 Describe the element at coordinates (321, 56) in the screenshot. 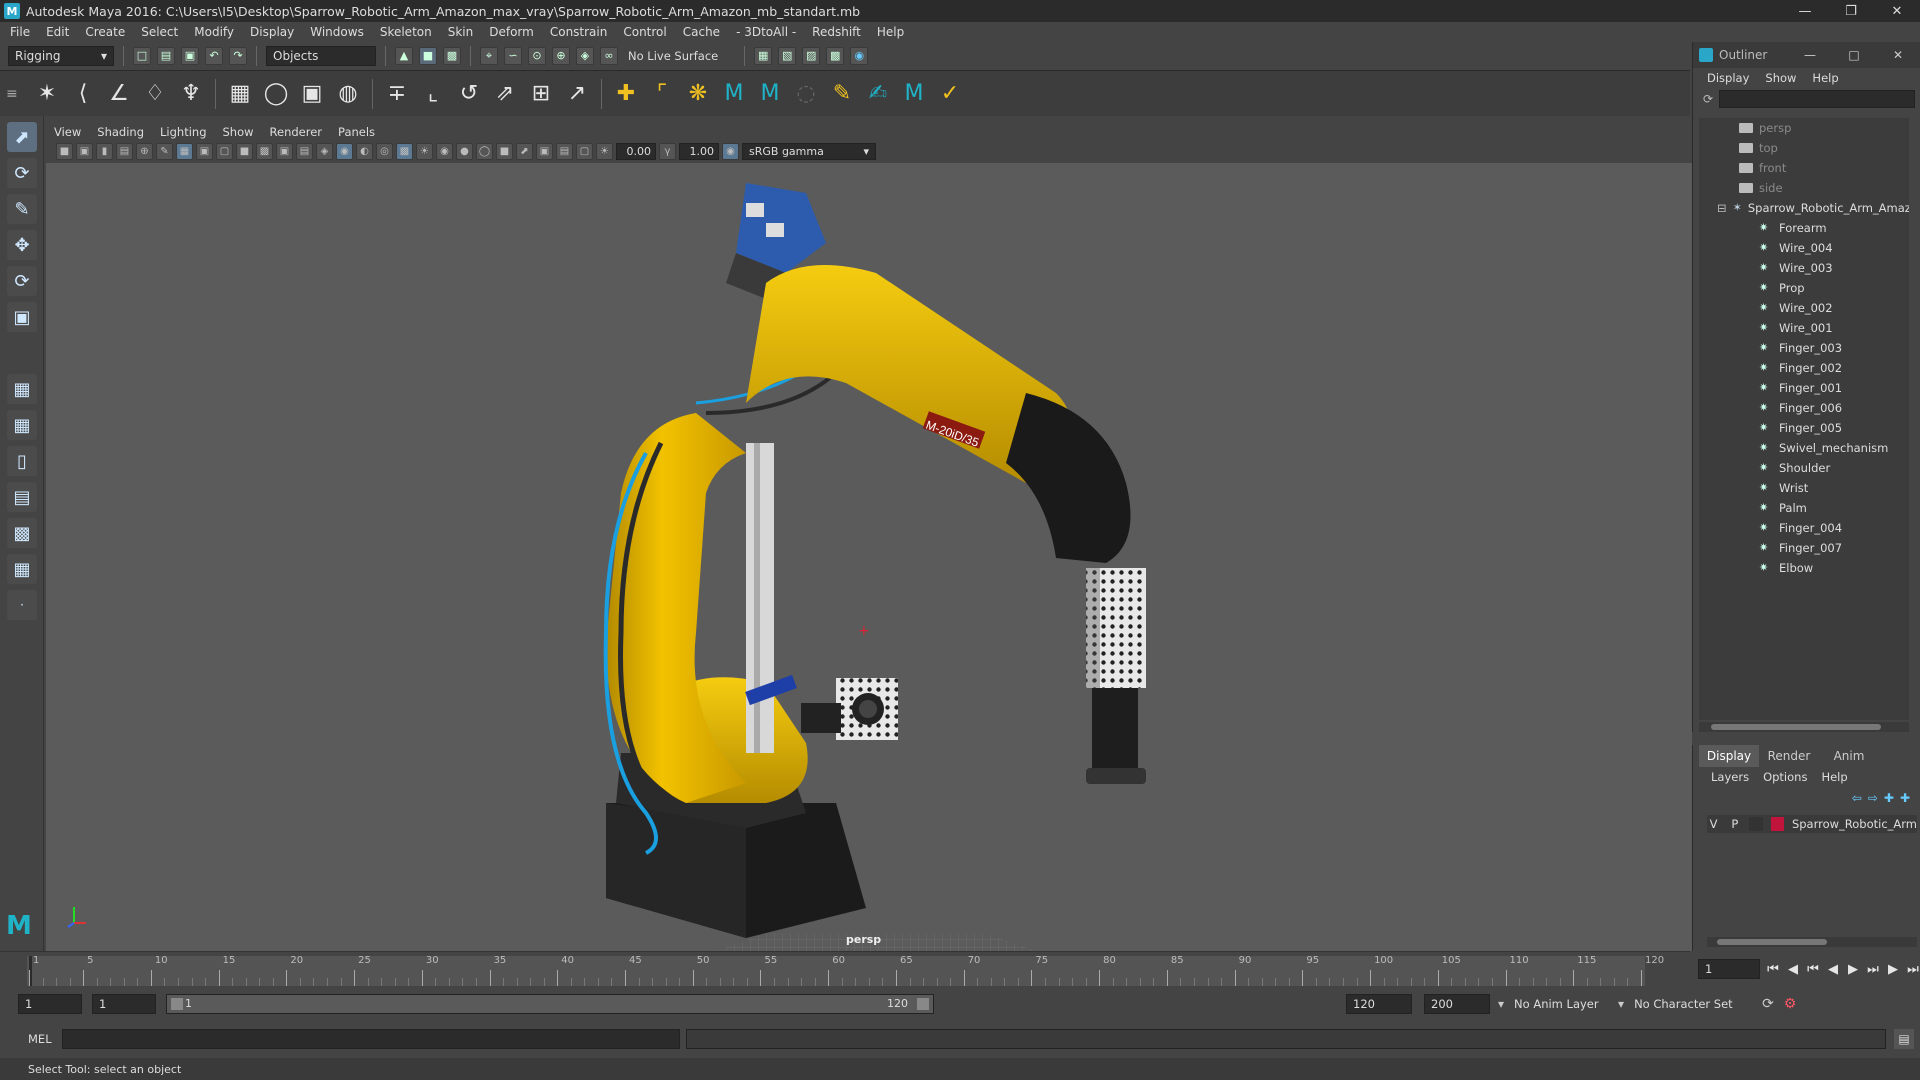

I see `select-mode-dropdown: Objects` at that location.